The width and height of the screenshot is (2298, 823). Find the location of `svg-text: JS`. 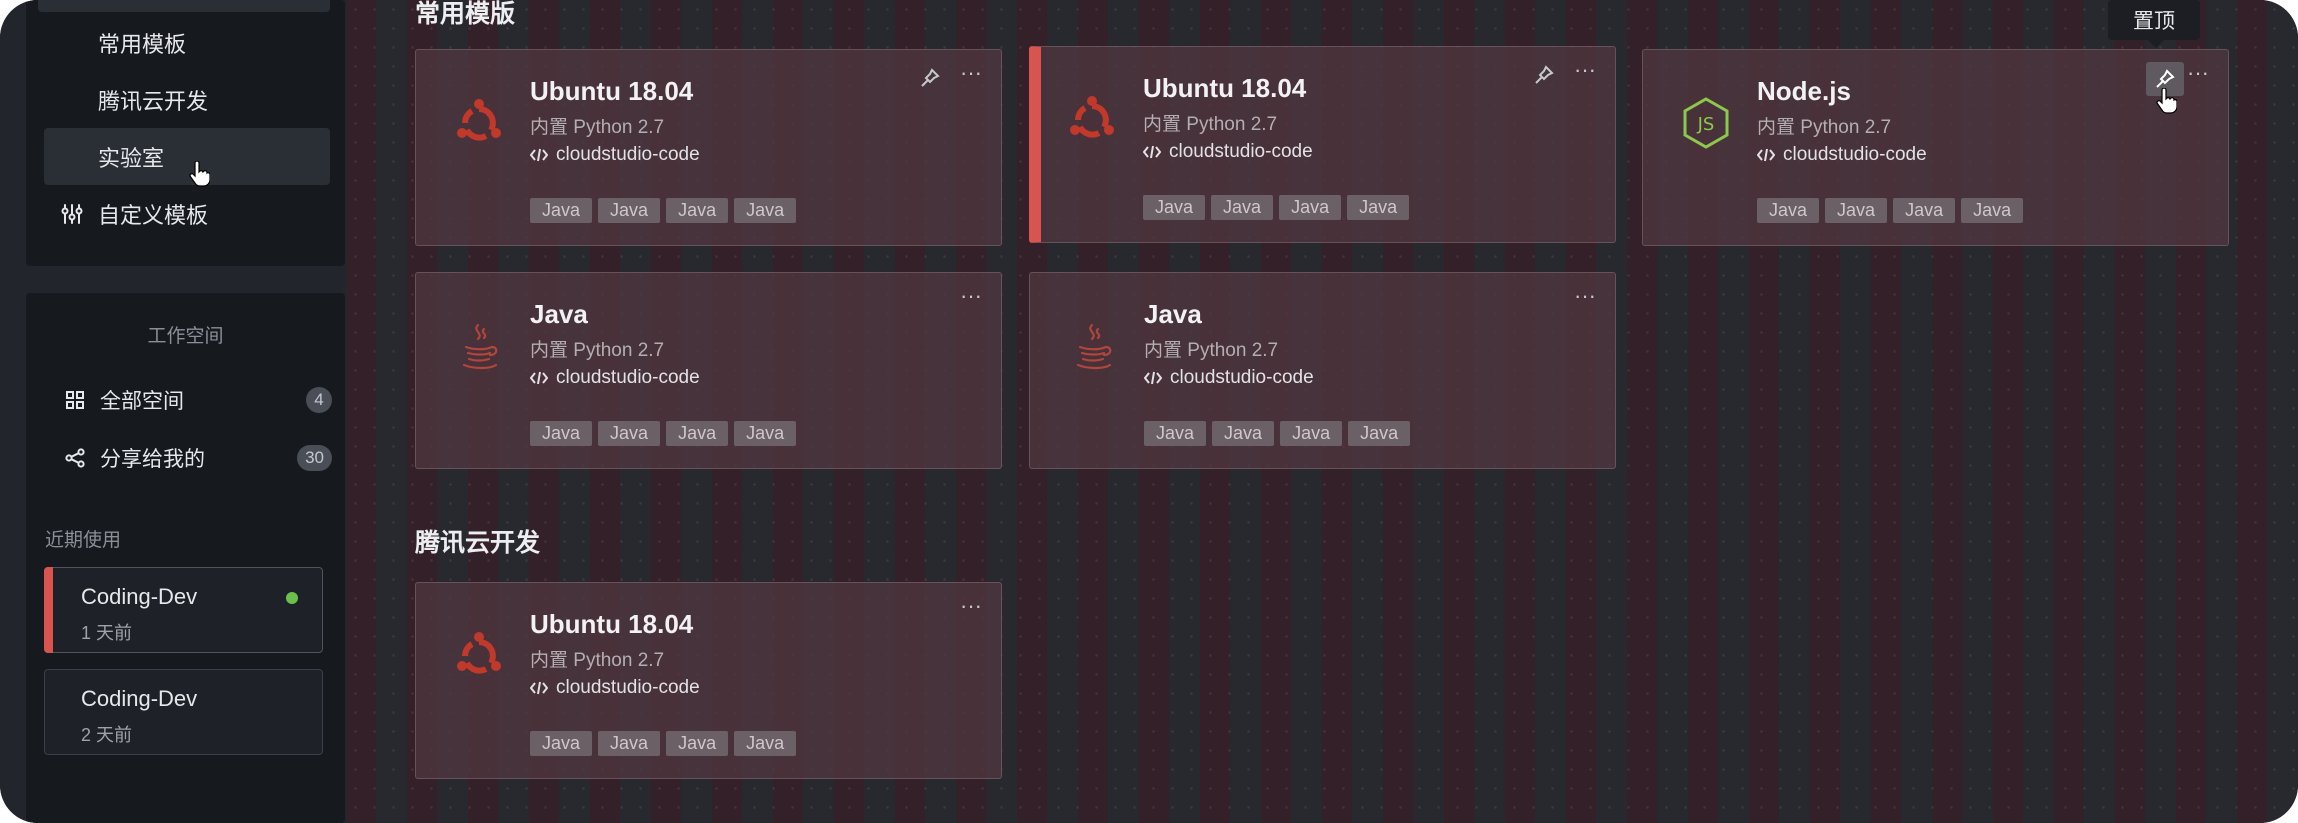

svg-text: JS is located at coordinates (1706, 124).